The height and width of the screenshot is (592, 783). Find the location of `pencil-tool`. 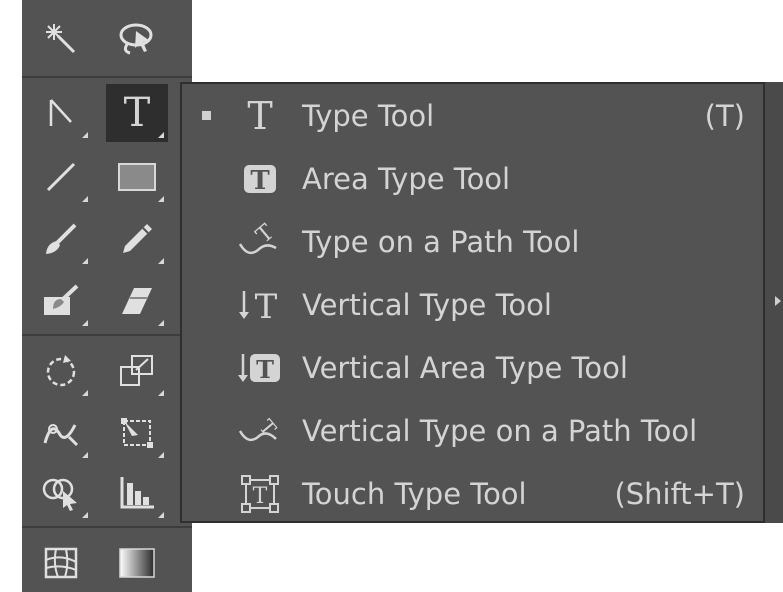

pencil-tool is located at coordinates (137, 239).